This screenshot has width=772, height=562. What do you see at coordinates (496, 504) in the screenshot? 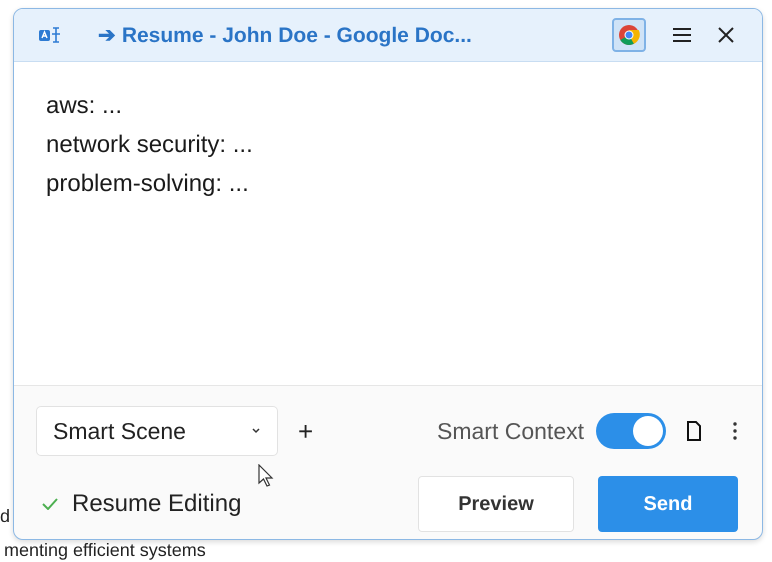
I see `preview-button: Preview` at bounding box center [496, 504].